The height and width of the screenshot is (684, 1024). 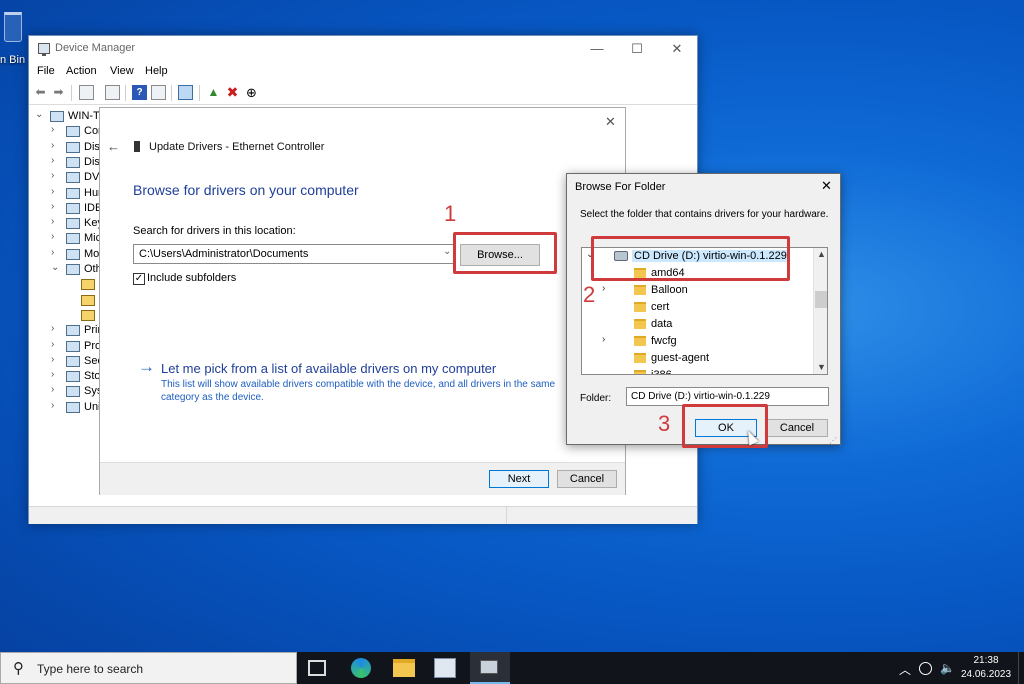 What do you see at coordinates (65, 177) in the screenshot?
I see `tree-item: ›DVD` at bounding box center [65, 177].